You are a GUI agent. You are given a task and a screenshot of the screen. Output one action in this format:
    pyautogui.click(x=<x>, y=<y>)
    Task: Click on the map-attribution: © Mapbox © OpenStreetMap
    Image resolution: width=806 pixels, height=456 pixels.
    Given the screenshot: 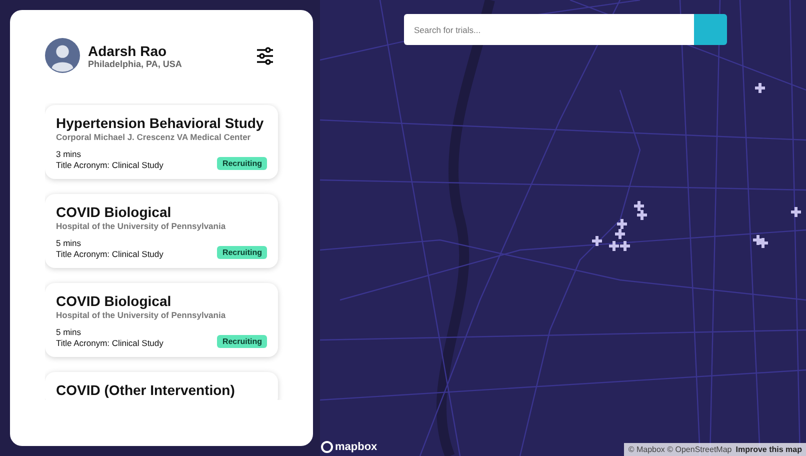 What is the action you would take?
    pyautogui.click(x=680, y=449)
    